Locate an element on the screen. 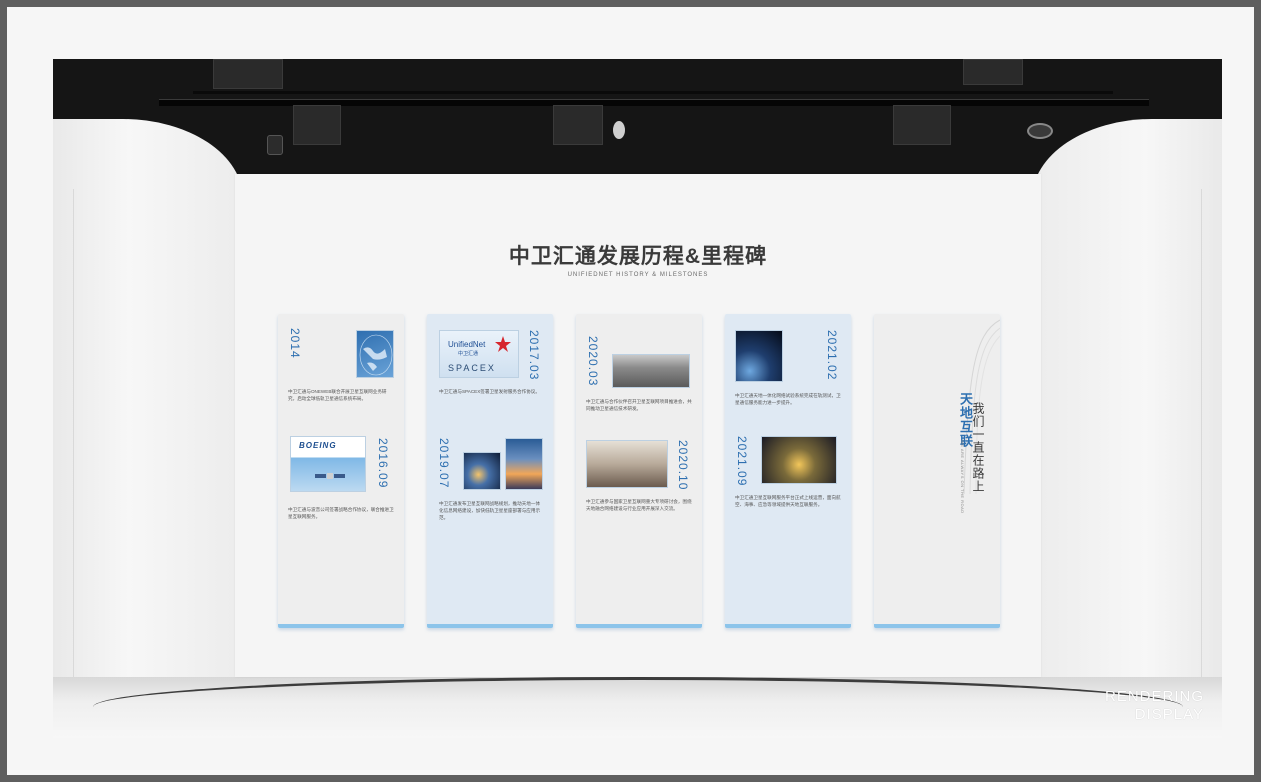 The image size is (1261, 782). wall-title: 中卫汇通发展历程&里程碑 is located at coordinates (638, 256).